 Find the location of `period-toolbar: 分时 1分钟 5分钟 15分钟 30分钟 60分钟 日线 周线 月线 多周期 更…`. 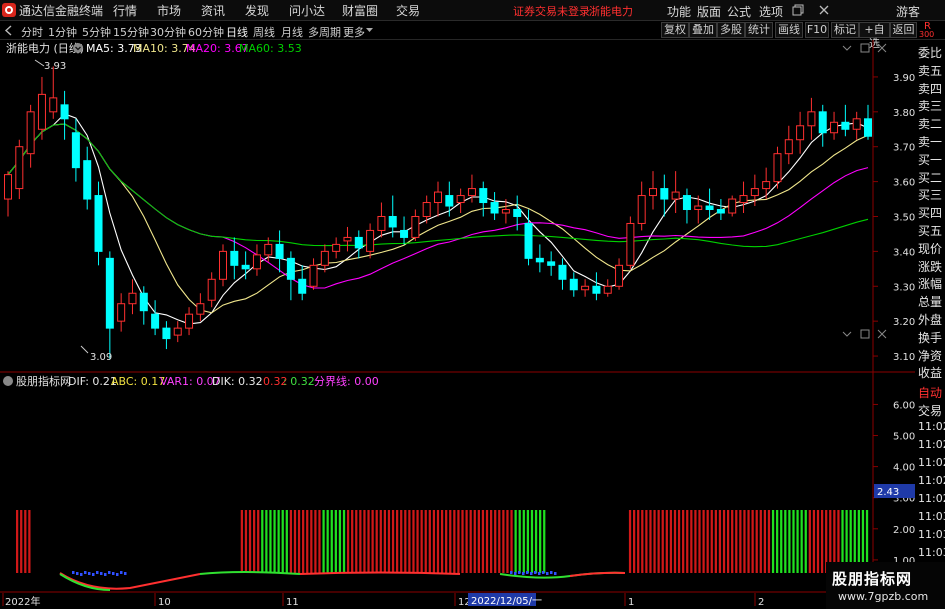

period-toolbar: 分时 1分钟 5分钟 15分钟 30分钟 60分钟 日线 周线 月线 多周期 更… is located at coordinates (472, 35).